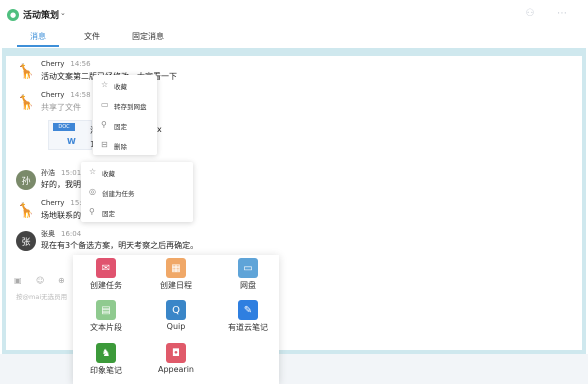 This screenshot has height=384, width=588. What do you see at coordinates (71, 234) in the screenshot?
I see `message-time: 16:04` at bounding box center [71, 234].